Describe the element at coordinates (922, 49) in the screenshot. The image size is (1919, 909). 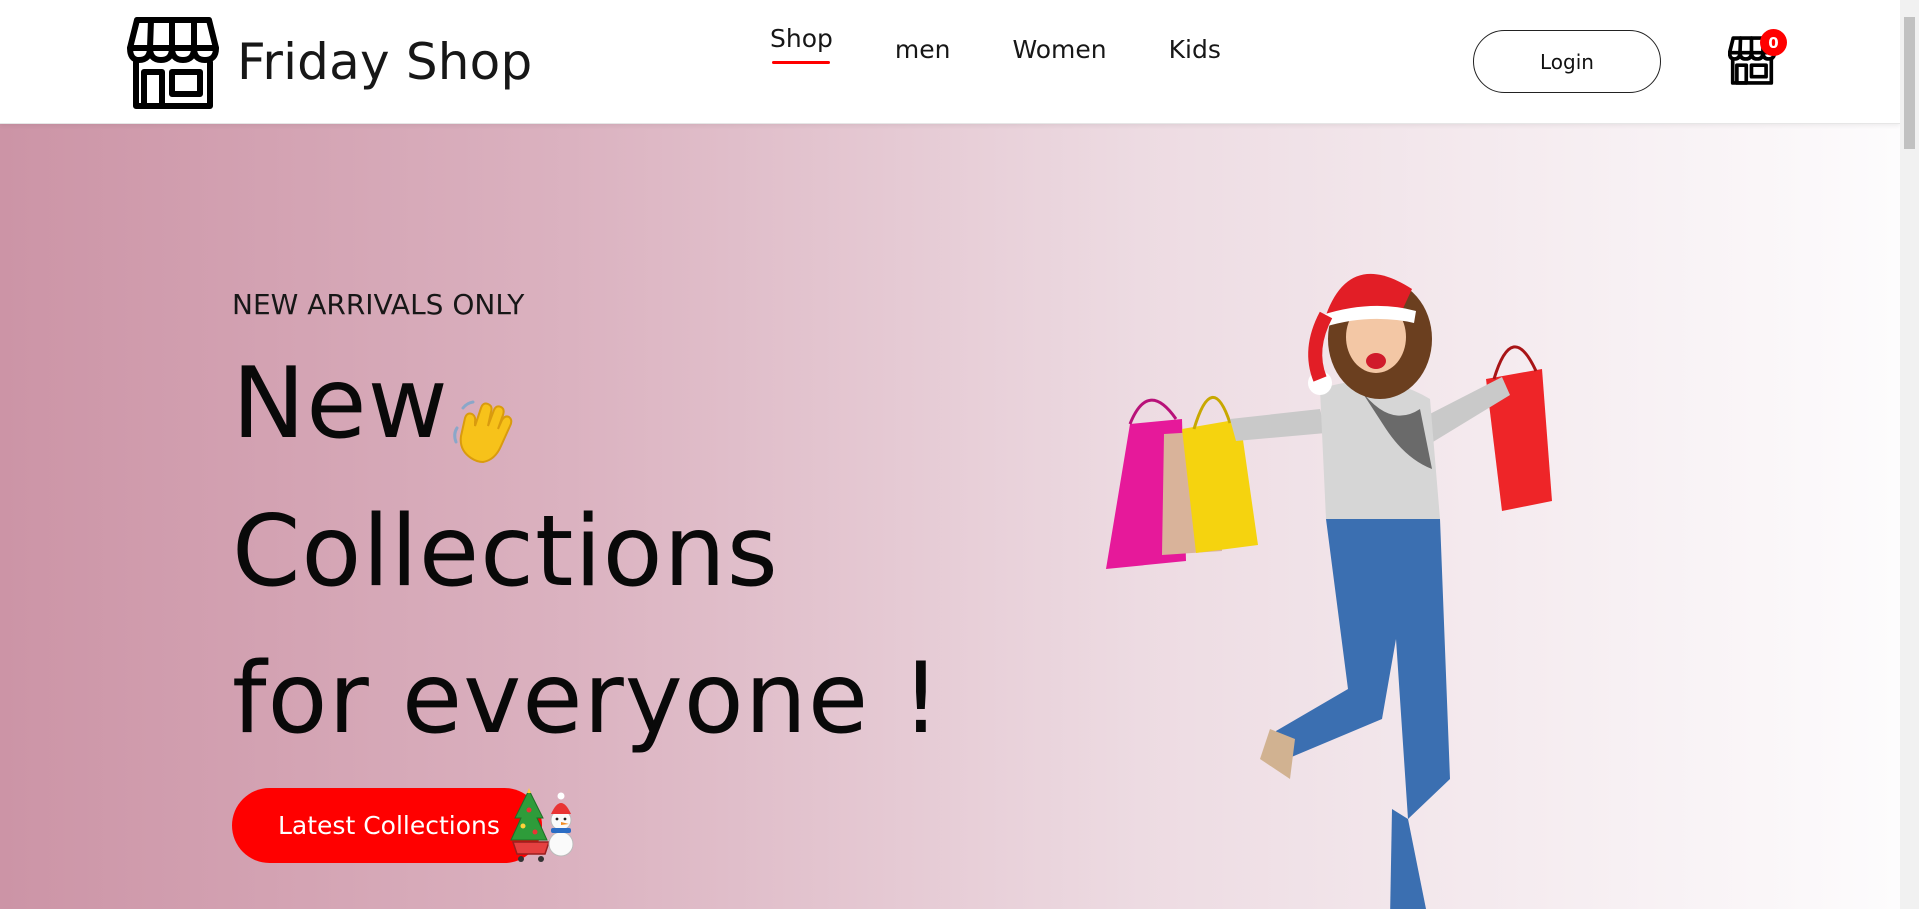
I see `nav-item-label: men` at that location.